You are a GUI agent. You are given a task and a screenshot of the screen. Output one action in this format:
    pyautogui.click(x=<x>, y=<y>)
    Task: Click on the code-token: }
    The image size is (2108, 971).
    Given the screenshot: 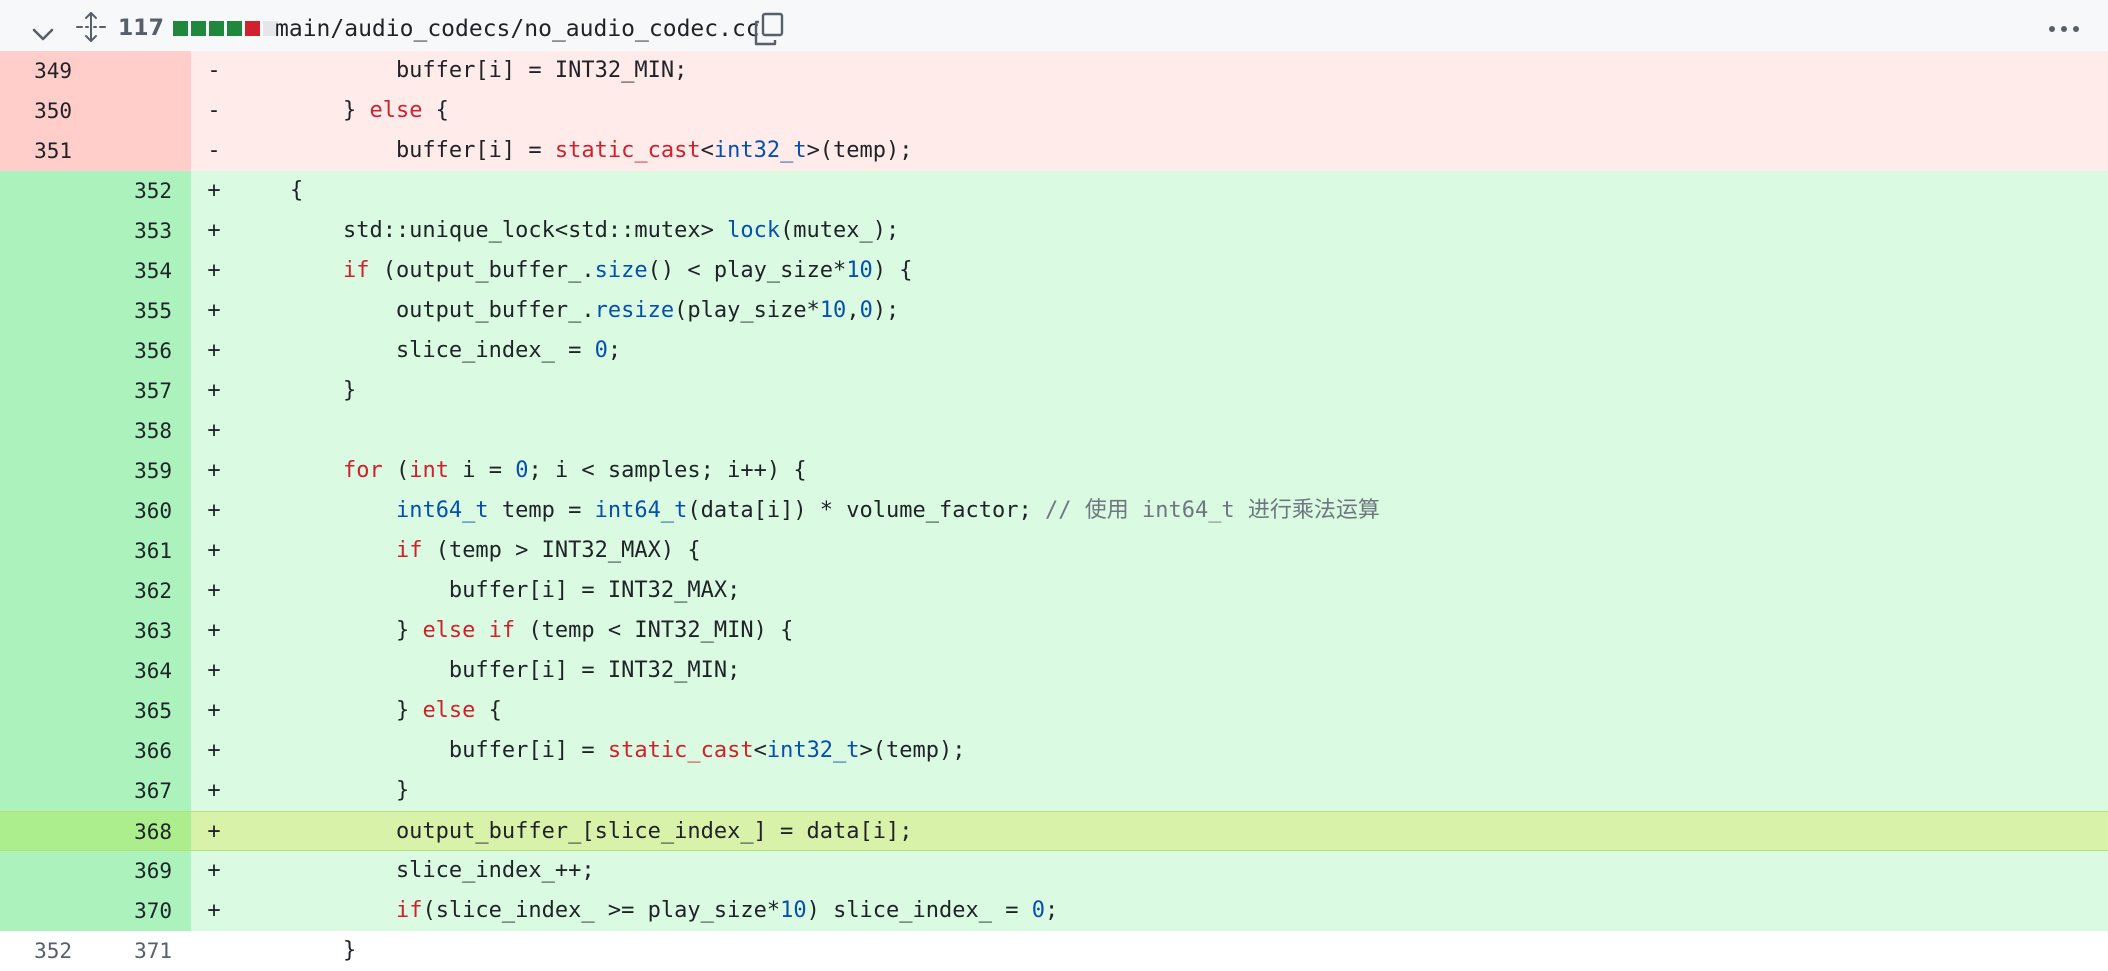 What is the action you would take?
    pyautogui.click(x=297, y=390)
    